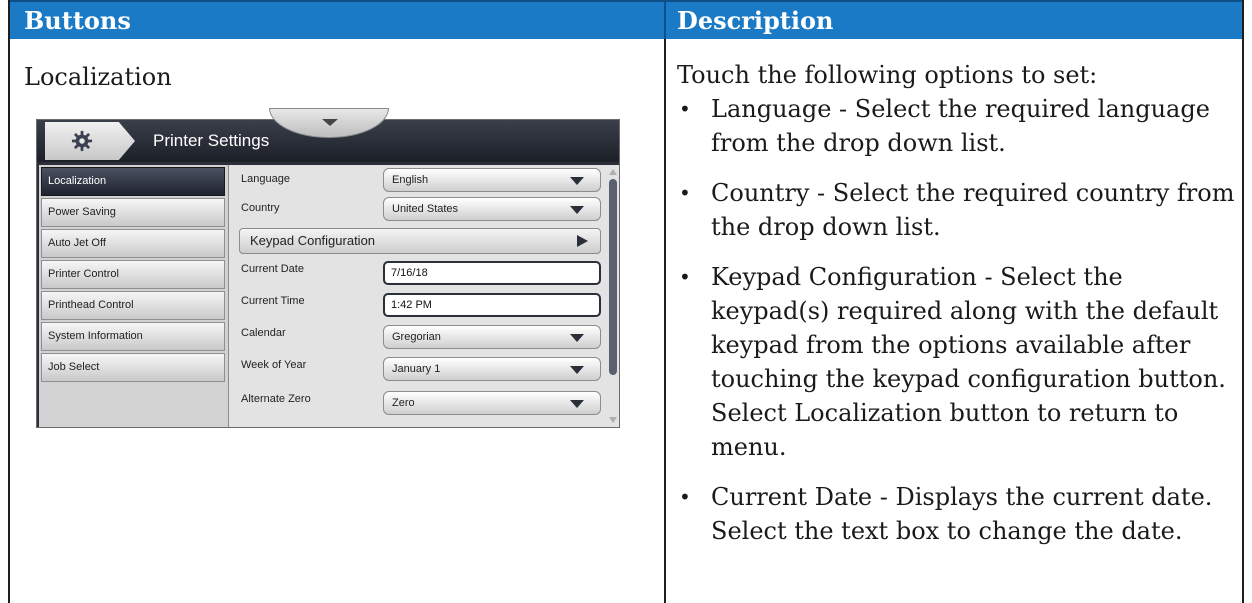 This screenshot has width=1252, height=603. What do you see at coordinates (492, 403) in the screenshot?
I see `alternate-zero-dropdown: Zero` at bounding box center [492, 403].